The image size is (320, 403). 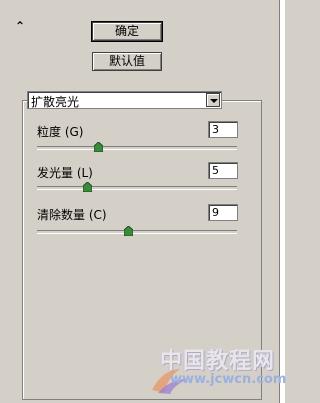 What do you see at coordinates (98, 147) in the screenshot?
I see `grain-slider-thumb` at bounding box center [98, 147].